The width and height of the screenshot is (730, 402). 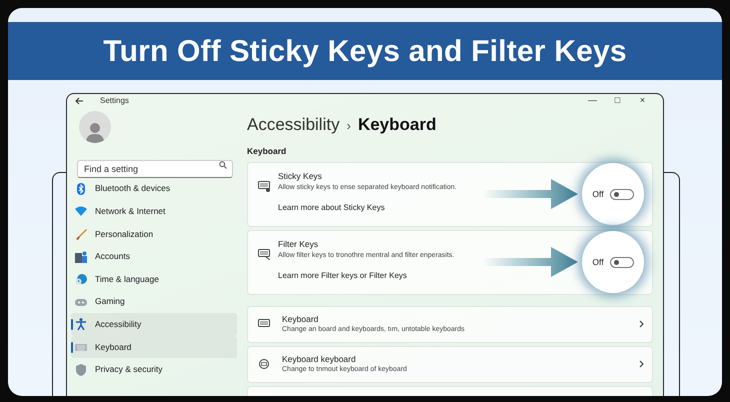 I want to click on search-icon, so click(x=223, y=164).